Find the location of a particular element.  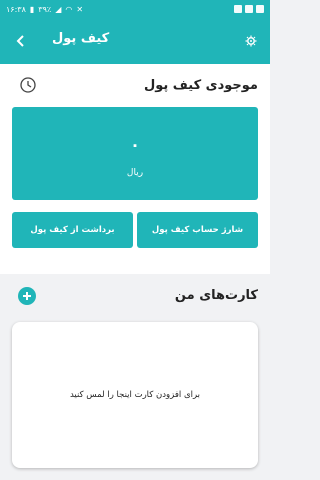

cards-title: کارت‌های من is located at coordinates (216, 295).